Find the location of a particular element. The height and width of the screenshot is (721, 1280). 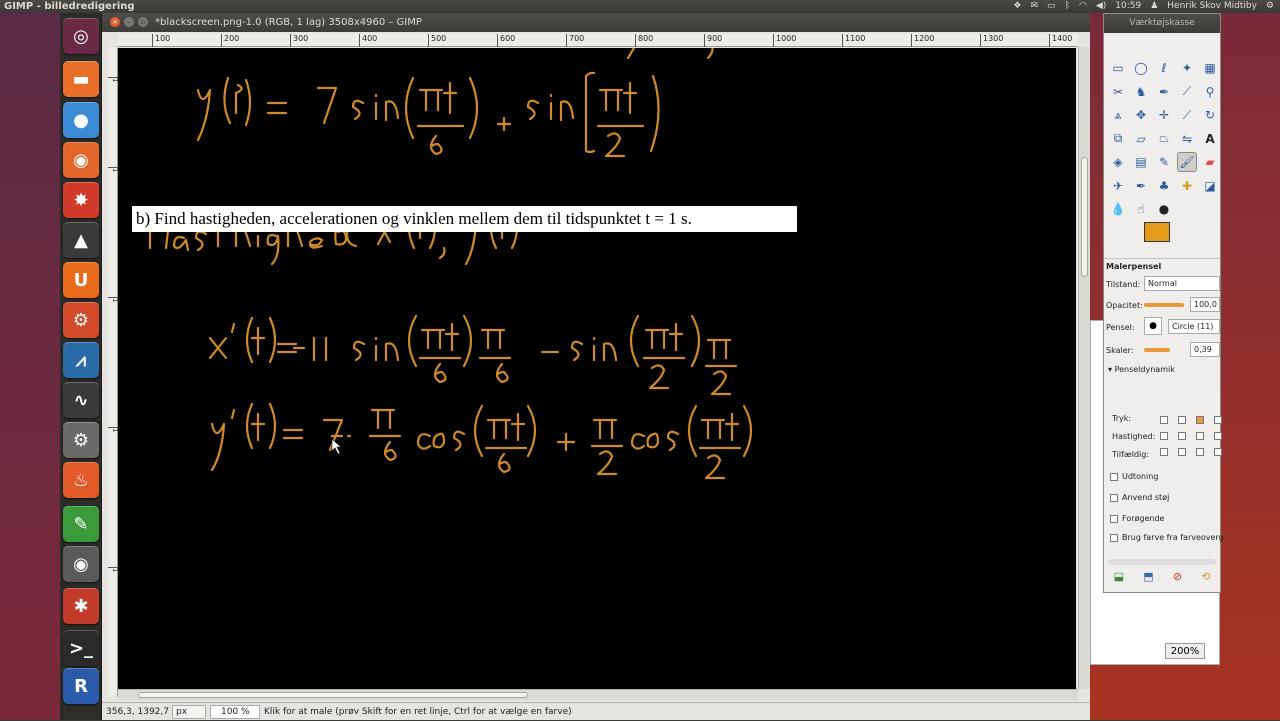

settings-app-icon: ⚙ is located at coordinates (81, 320).